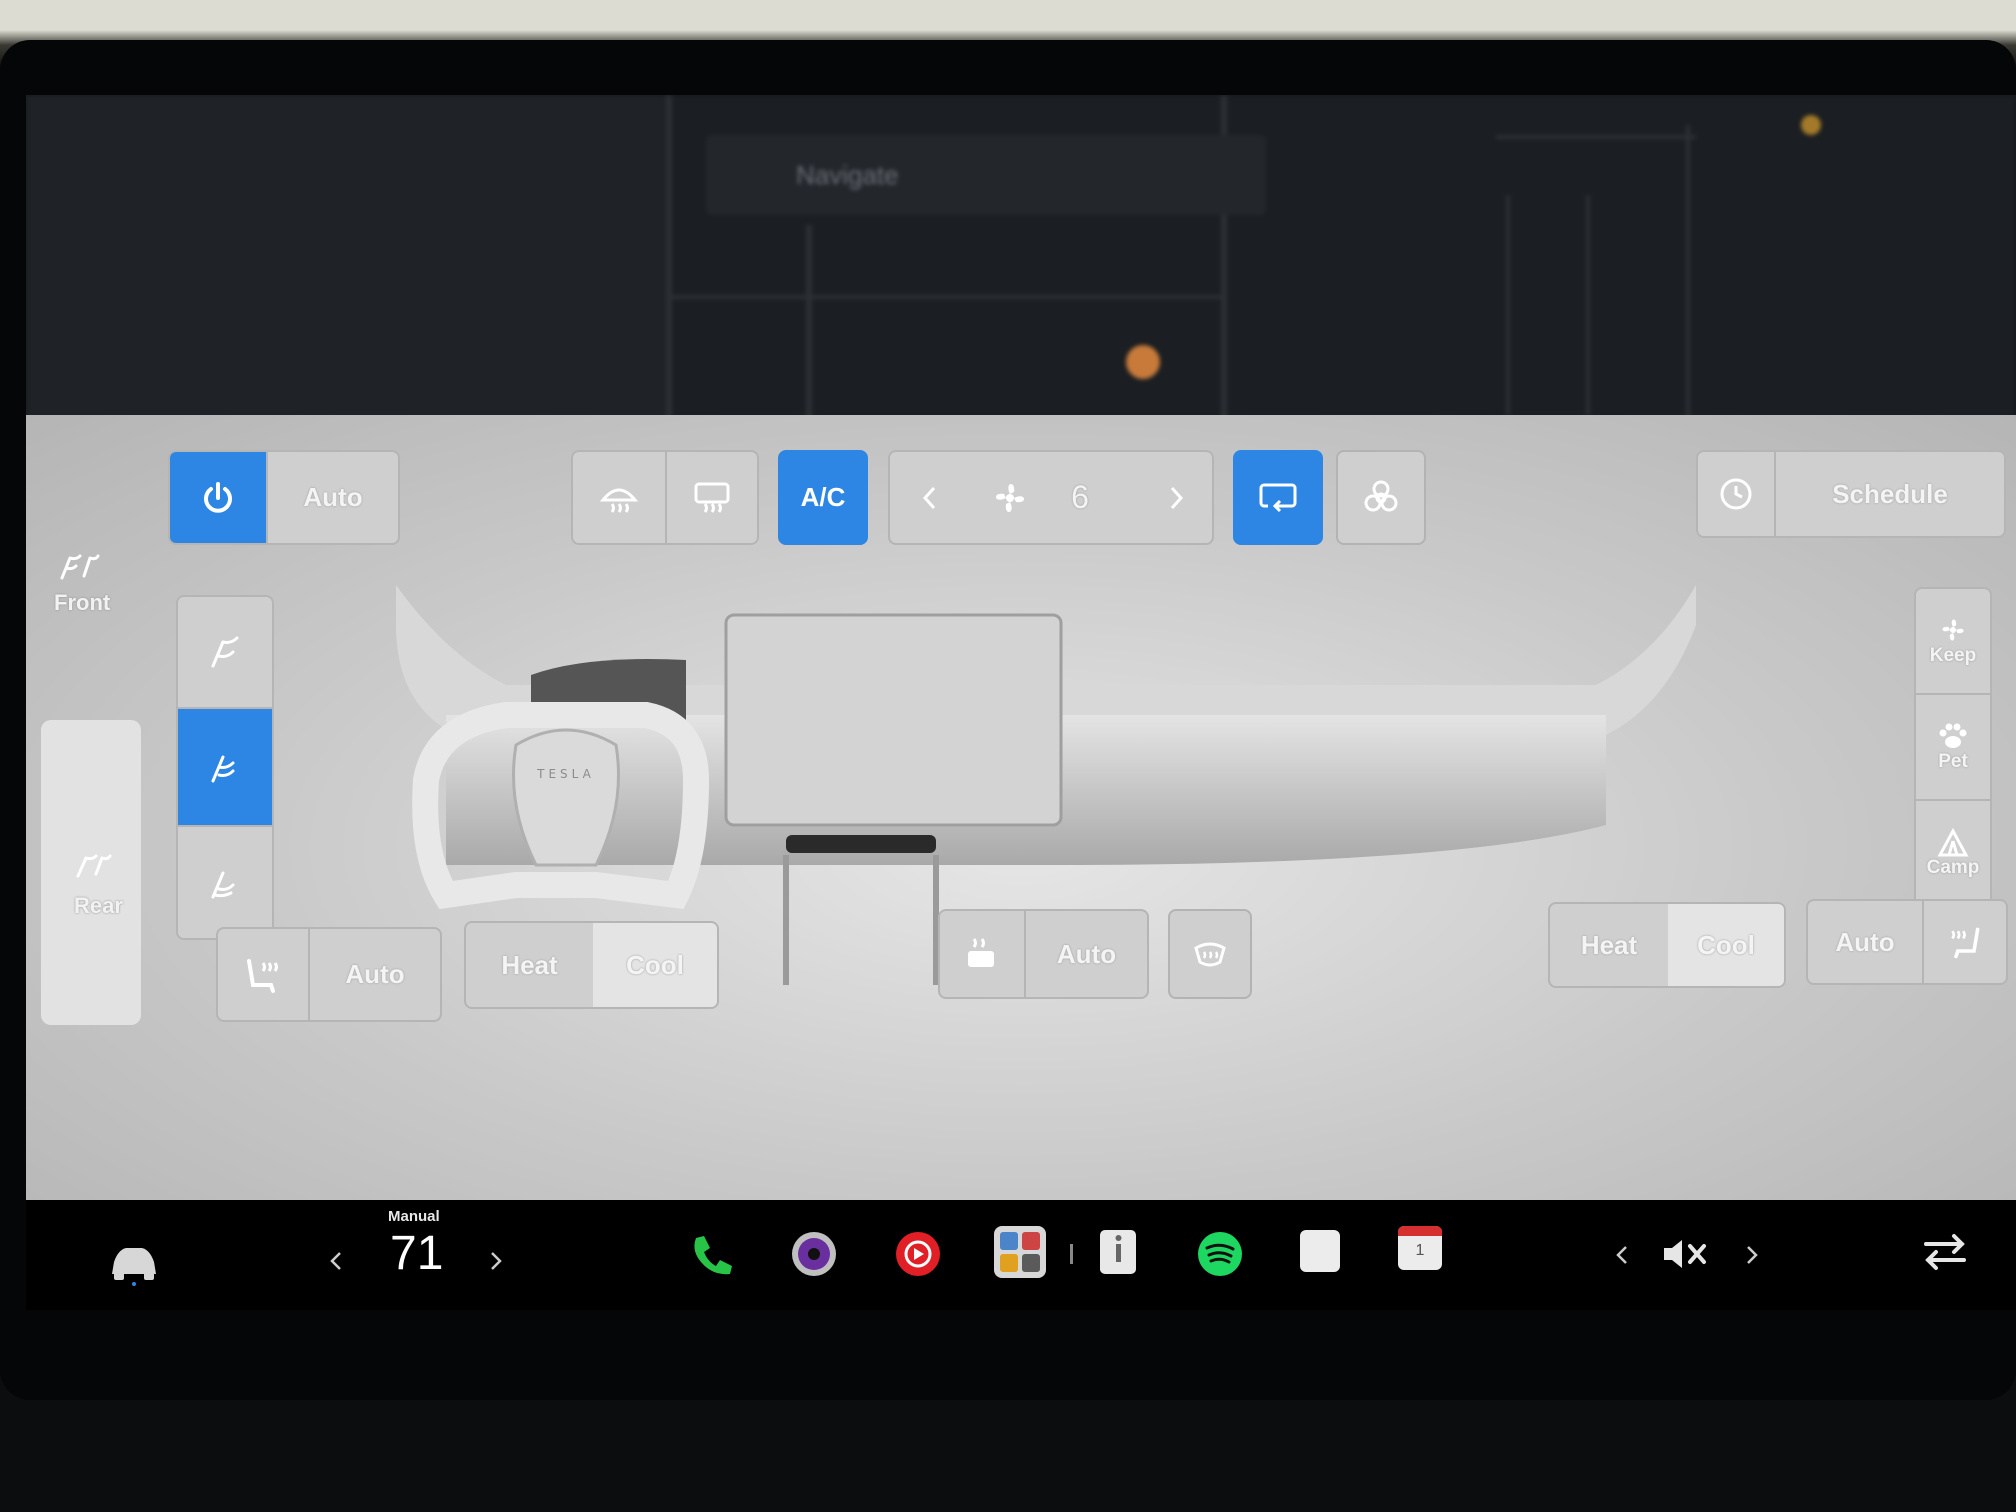 The height and width of the screenshot is (1512, 2016). What do you see at coordinates (1953, 655) in the screenshot?
I see `keep-mode-label: Keep` at bounding box center [1953, 655].